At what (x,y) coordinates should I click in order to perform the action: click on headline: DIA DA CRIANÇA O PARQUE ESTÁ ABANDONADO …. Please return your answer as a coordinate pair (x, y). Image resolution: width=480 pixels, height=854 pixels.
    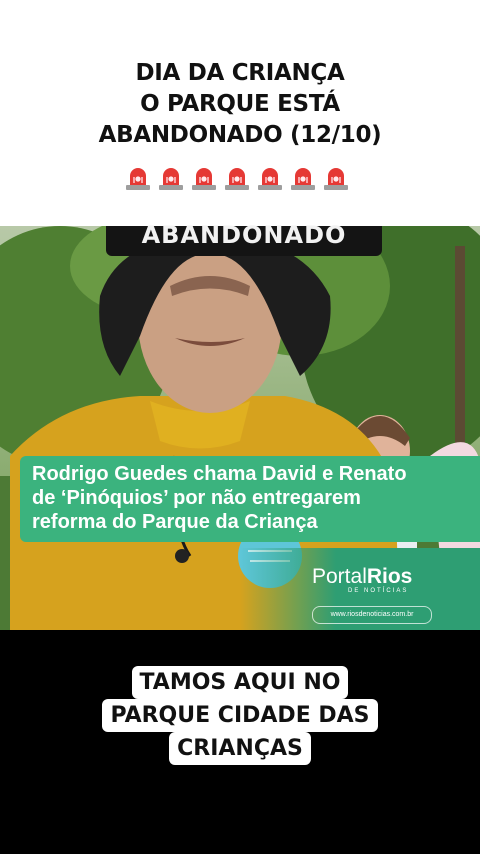
    Looking at the image, I should click on (240, 104).